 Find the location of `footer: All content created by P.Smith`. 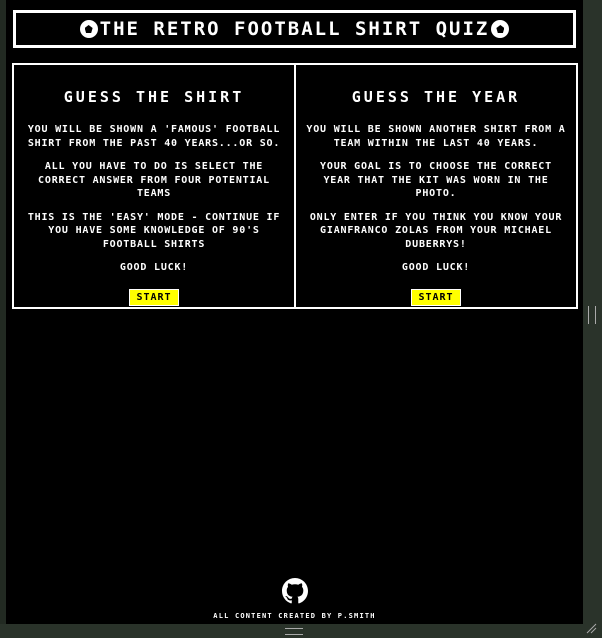

footer: All content created by P.Smith is located at coordinates (294, 599).